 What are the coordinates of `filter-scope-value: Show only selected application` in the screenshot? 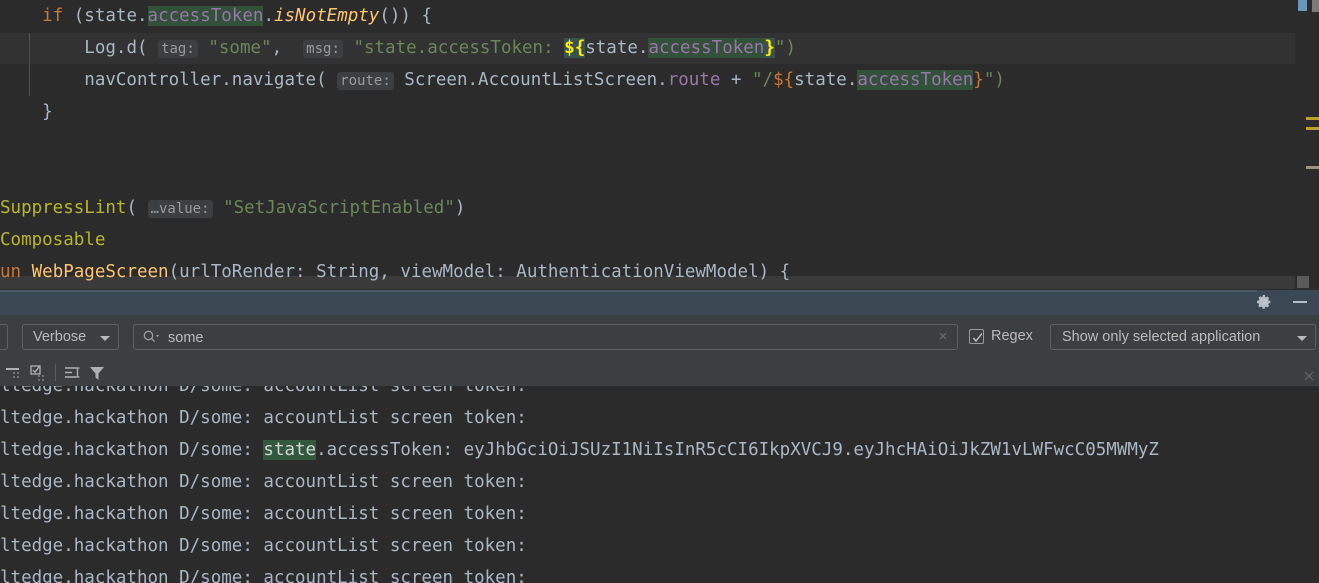 It's located at (1161, 337).